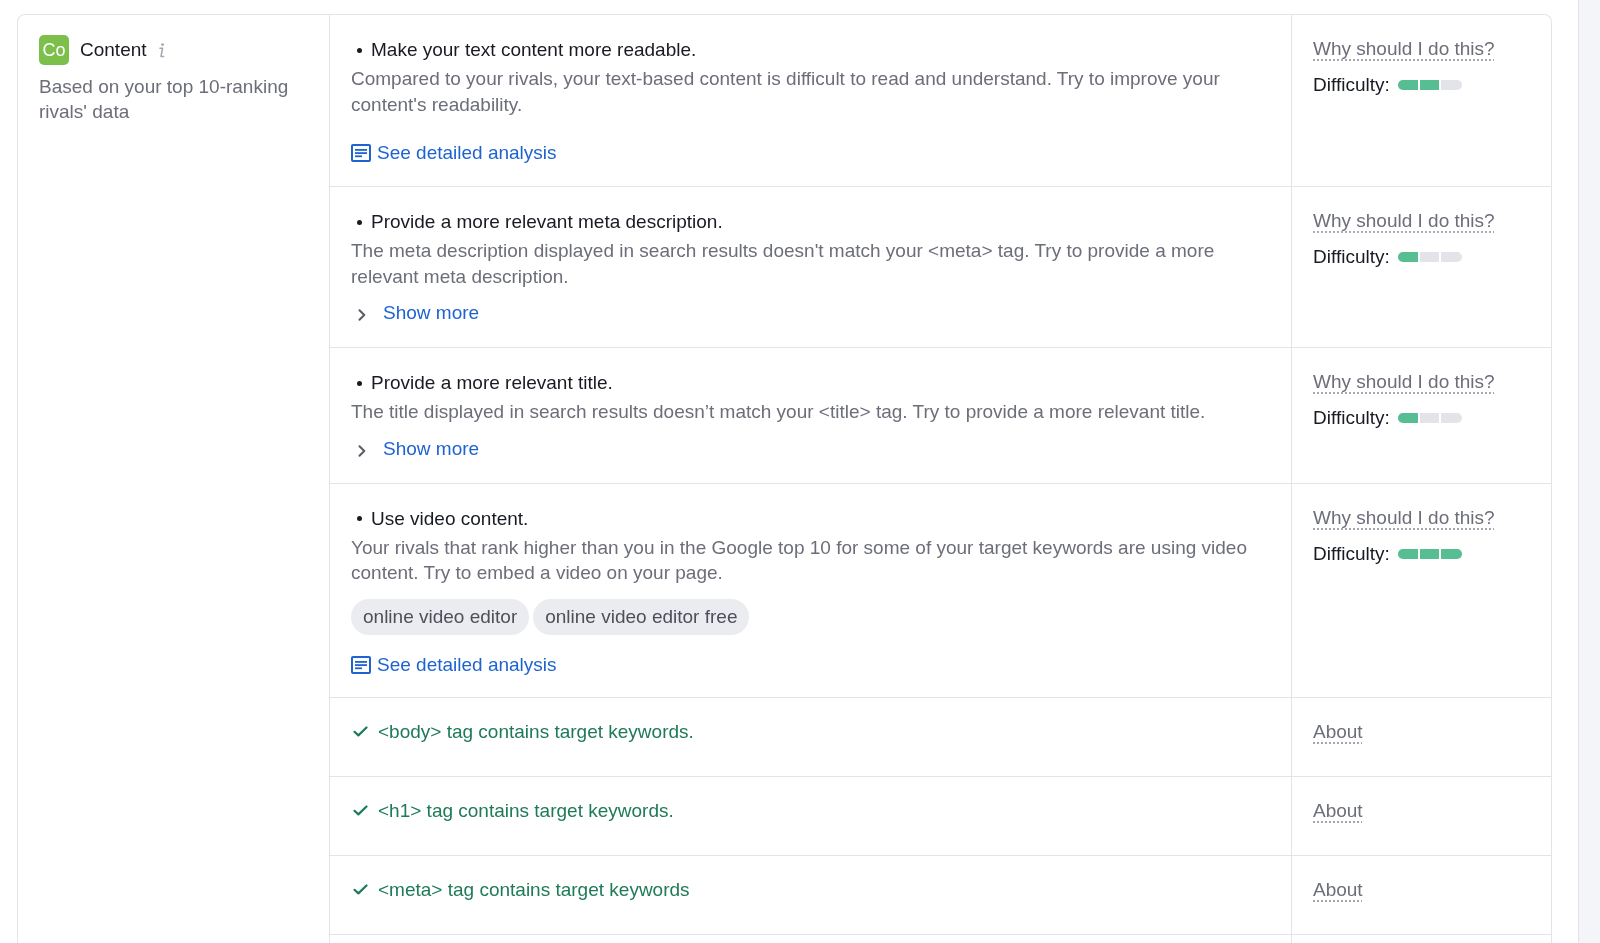 This screenshot has height=943, width=1600. I want to click on recommendation-description: The title displayed in search results doesn’t match your <title> tag. Try to provide a more relevant title., so click(778, 412).